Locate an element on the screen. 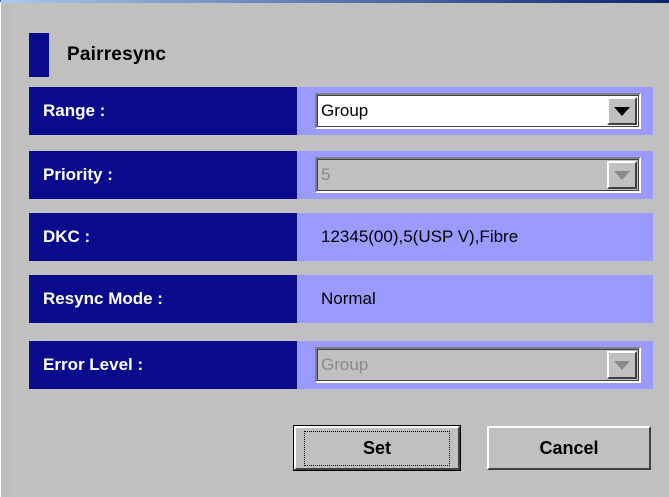 The image size is (669, 497). priority-dropdown-button is located at coordinates (622, 175).